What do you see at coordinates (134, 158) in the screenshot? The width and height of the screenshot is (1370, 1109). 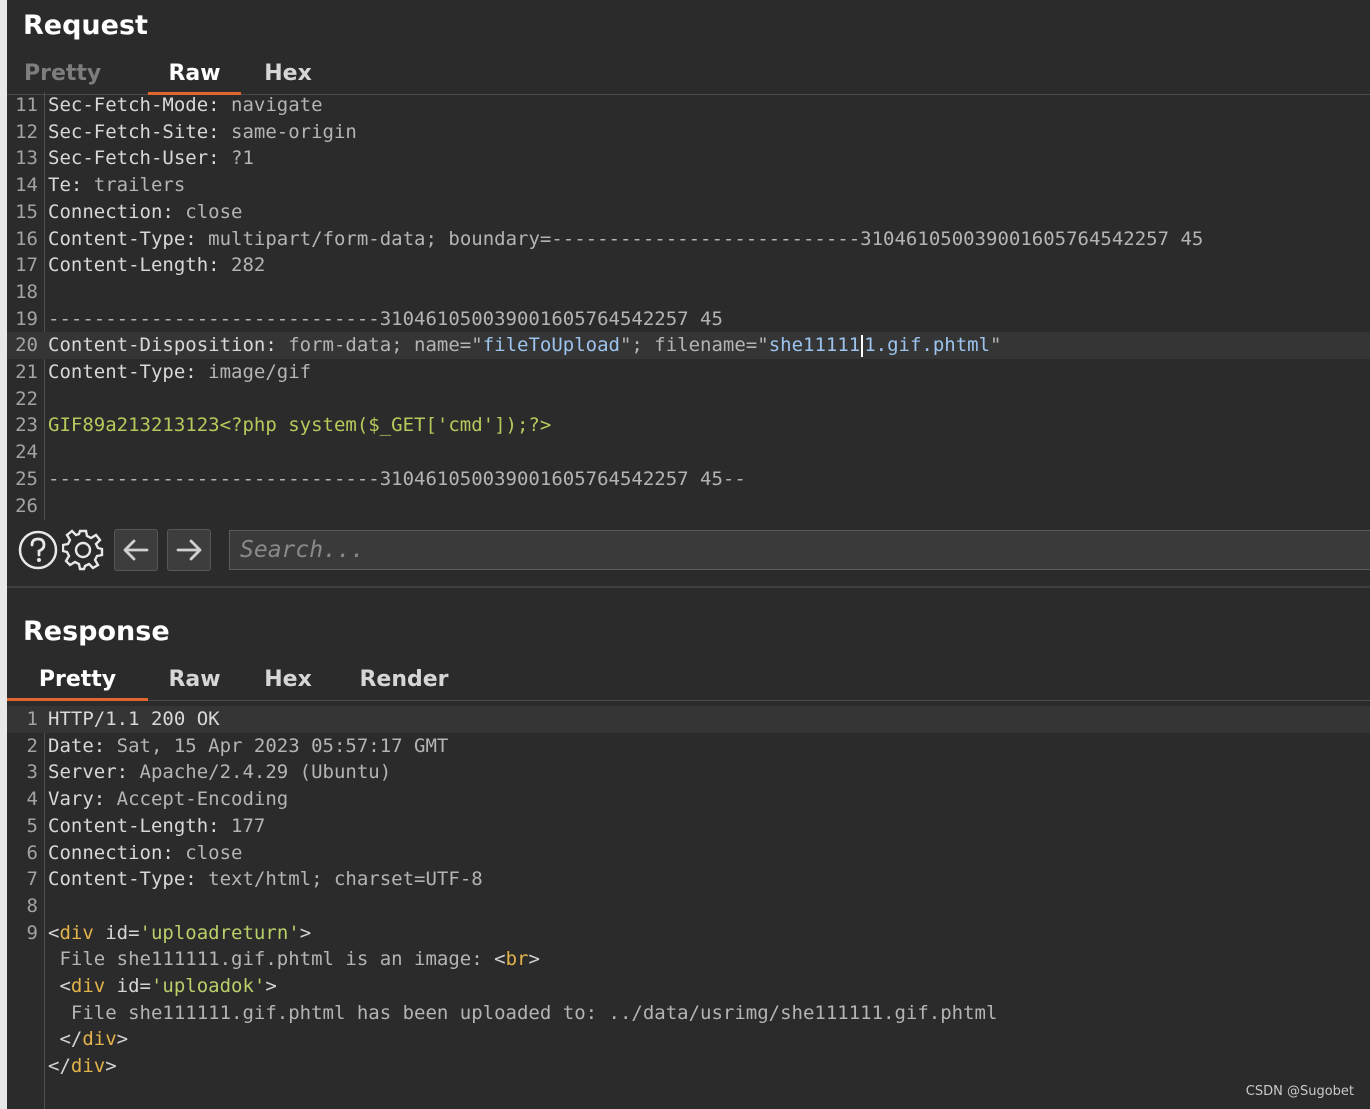 I see `header-name: Sec-Fetch-User:` at bounding box center [134, 158].